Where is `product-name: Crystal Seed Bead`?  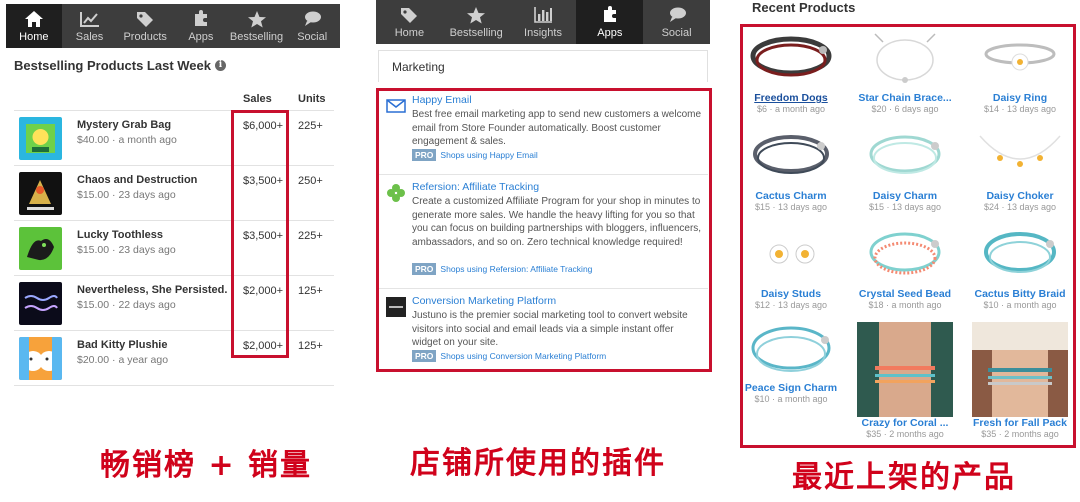
product-name: Crystal Seed Bead is located at coordinates (905, 294).